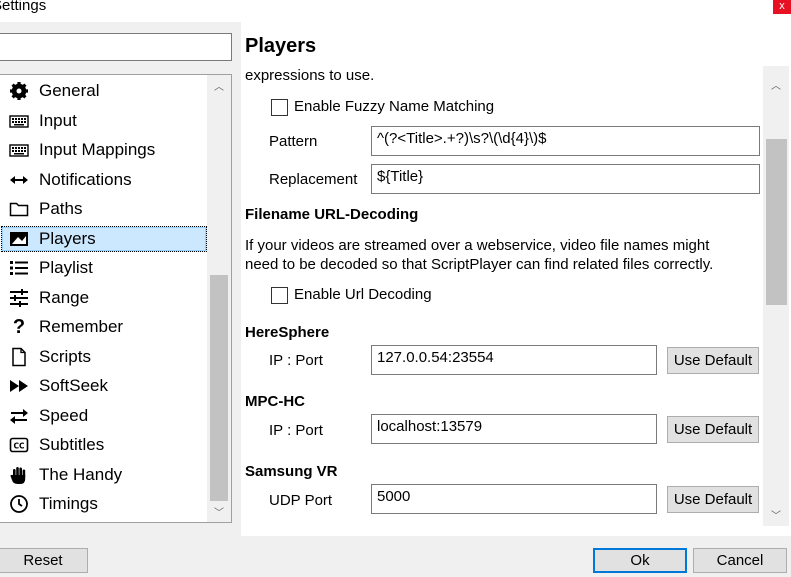  Describe the element at coordinates (296, 360) in the screenshot. I see `heresphere-ip-label: IP : Port` at that location.